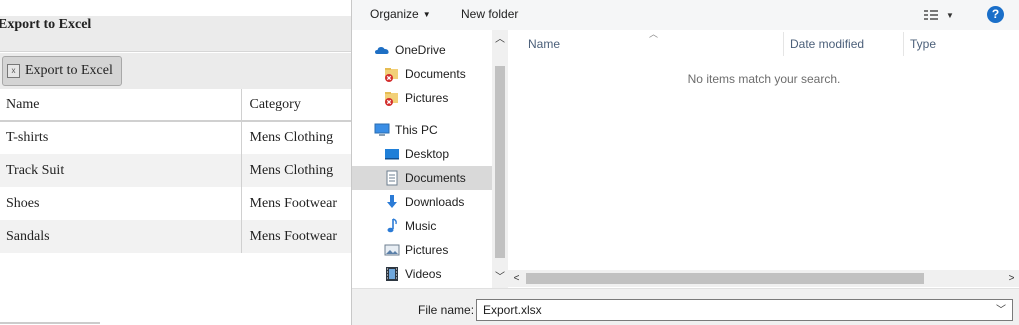 The height and width of the screenshot is (325, 1019). Describe the element at coordinates (296, 105) in the screenshot. I see `column-header-category: Category` at that location.